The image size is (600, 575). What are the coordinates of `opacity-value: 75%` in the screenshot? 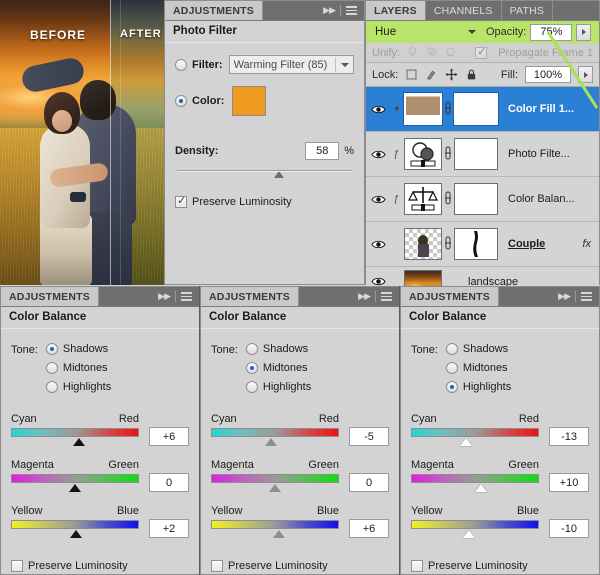 It's located at (551, 32).